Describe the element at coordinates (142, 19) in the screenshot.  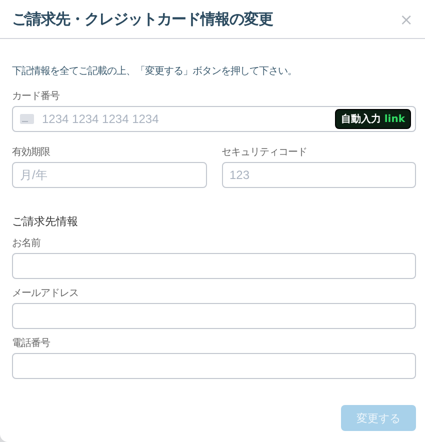
I see `dialog-title: ご請求先・クレジットカード情報の変更` at that location.